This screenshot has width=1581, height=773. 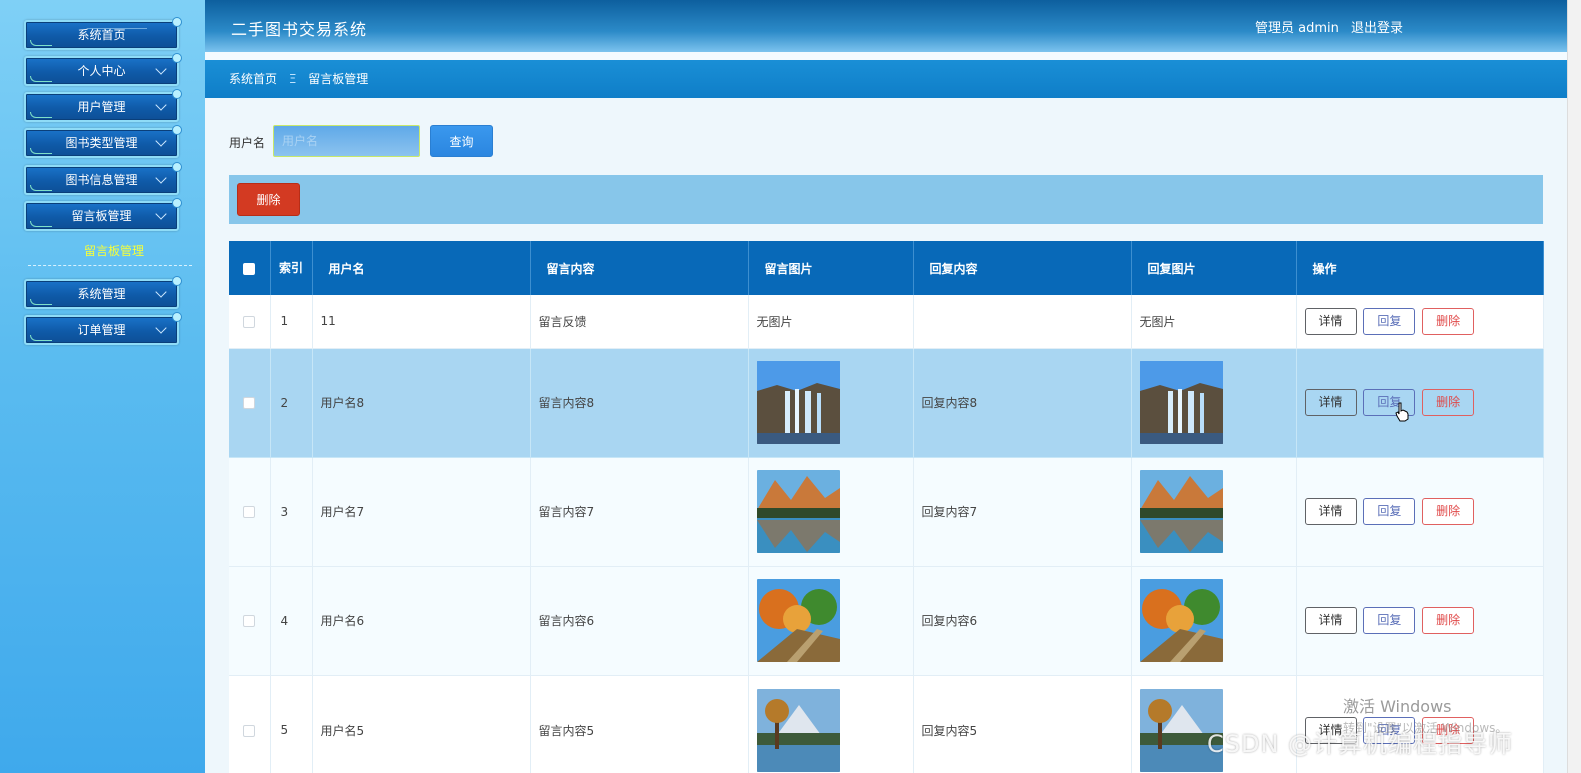 I want to click on row-index: 4, so click(x=291, y=621).